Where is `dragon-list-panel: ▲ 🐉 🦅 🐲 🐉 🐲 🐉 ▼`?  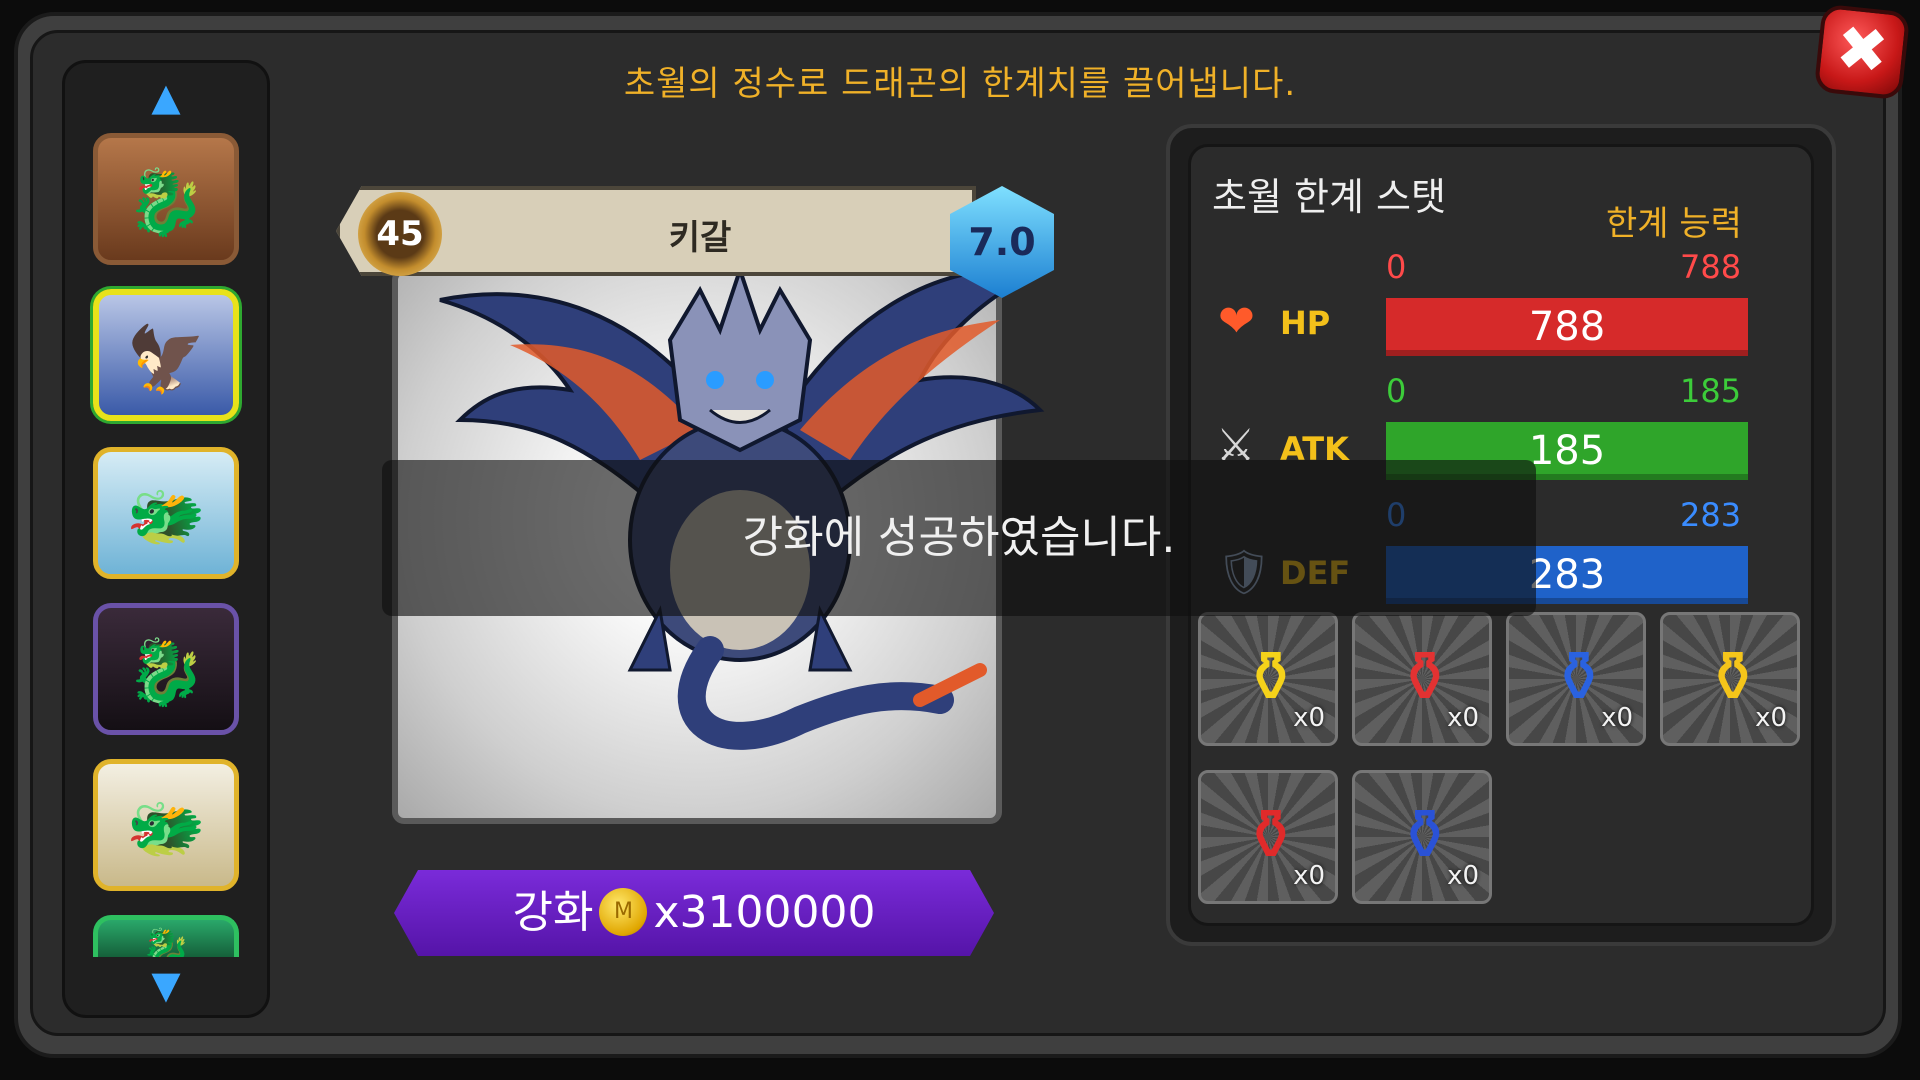 dragon-list-panel: ▲ 🐉 🦅 🐲 🐉 🐲 🐉 ▼ is located at coordinates (166, 539).